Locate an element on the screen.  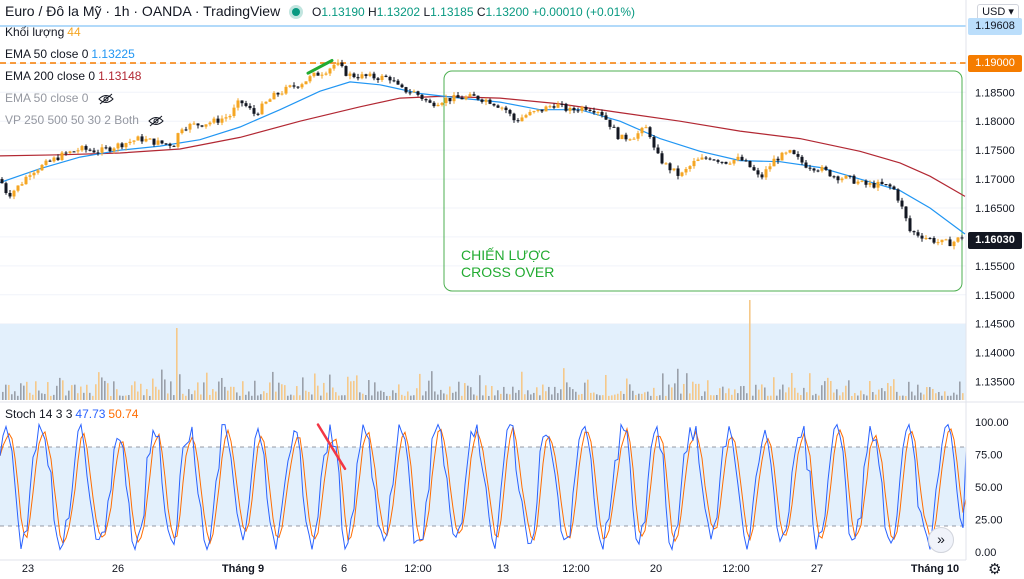
strategy-annotation: CHIẾN LƯỢC CROSS OVER is located at coordinates (507, 264).